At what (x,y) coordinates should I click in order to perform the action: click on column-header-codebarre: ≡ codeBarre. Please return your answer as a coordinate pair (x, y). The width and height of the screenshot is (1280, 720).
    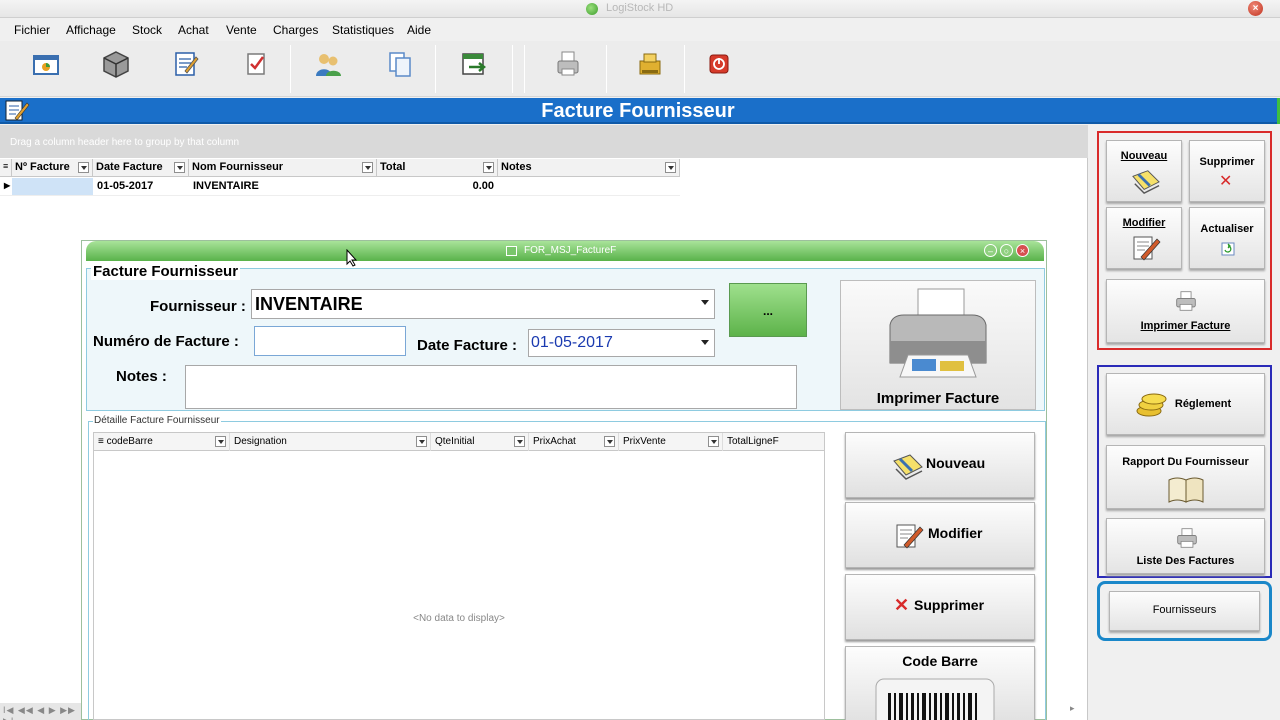
    Looking at the image, I should click on (162, 442).